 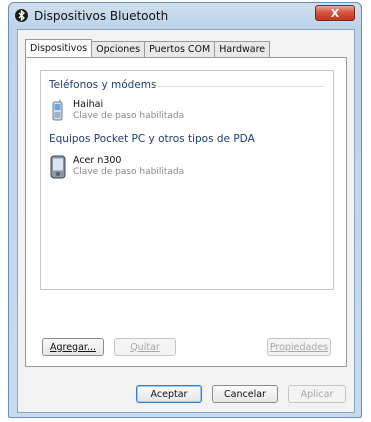 I want to click on group-header-label: Equipos Pocket PC y otros tipos de PDA, so click(x=152, y=139).